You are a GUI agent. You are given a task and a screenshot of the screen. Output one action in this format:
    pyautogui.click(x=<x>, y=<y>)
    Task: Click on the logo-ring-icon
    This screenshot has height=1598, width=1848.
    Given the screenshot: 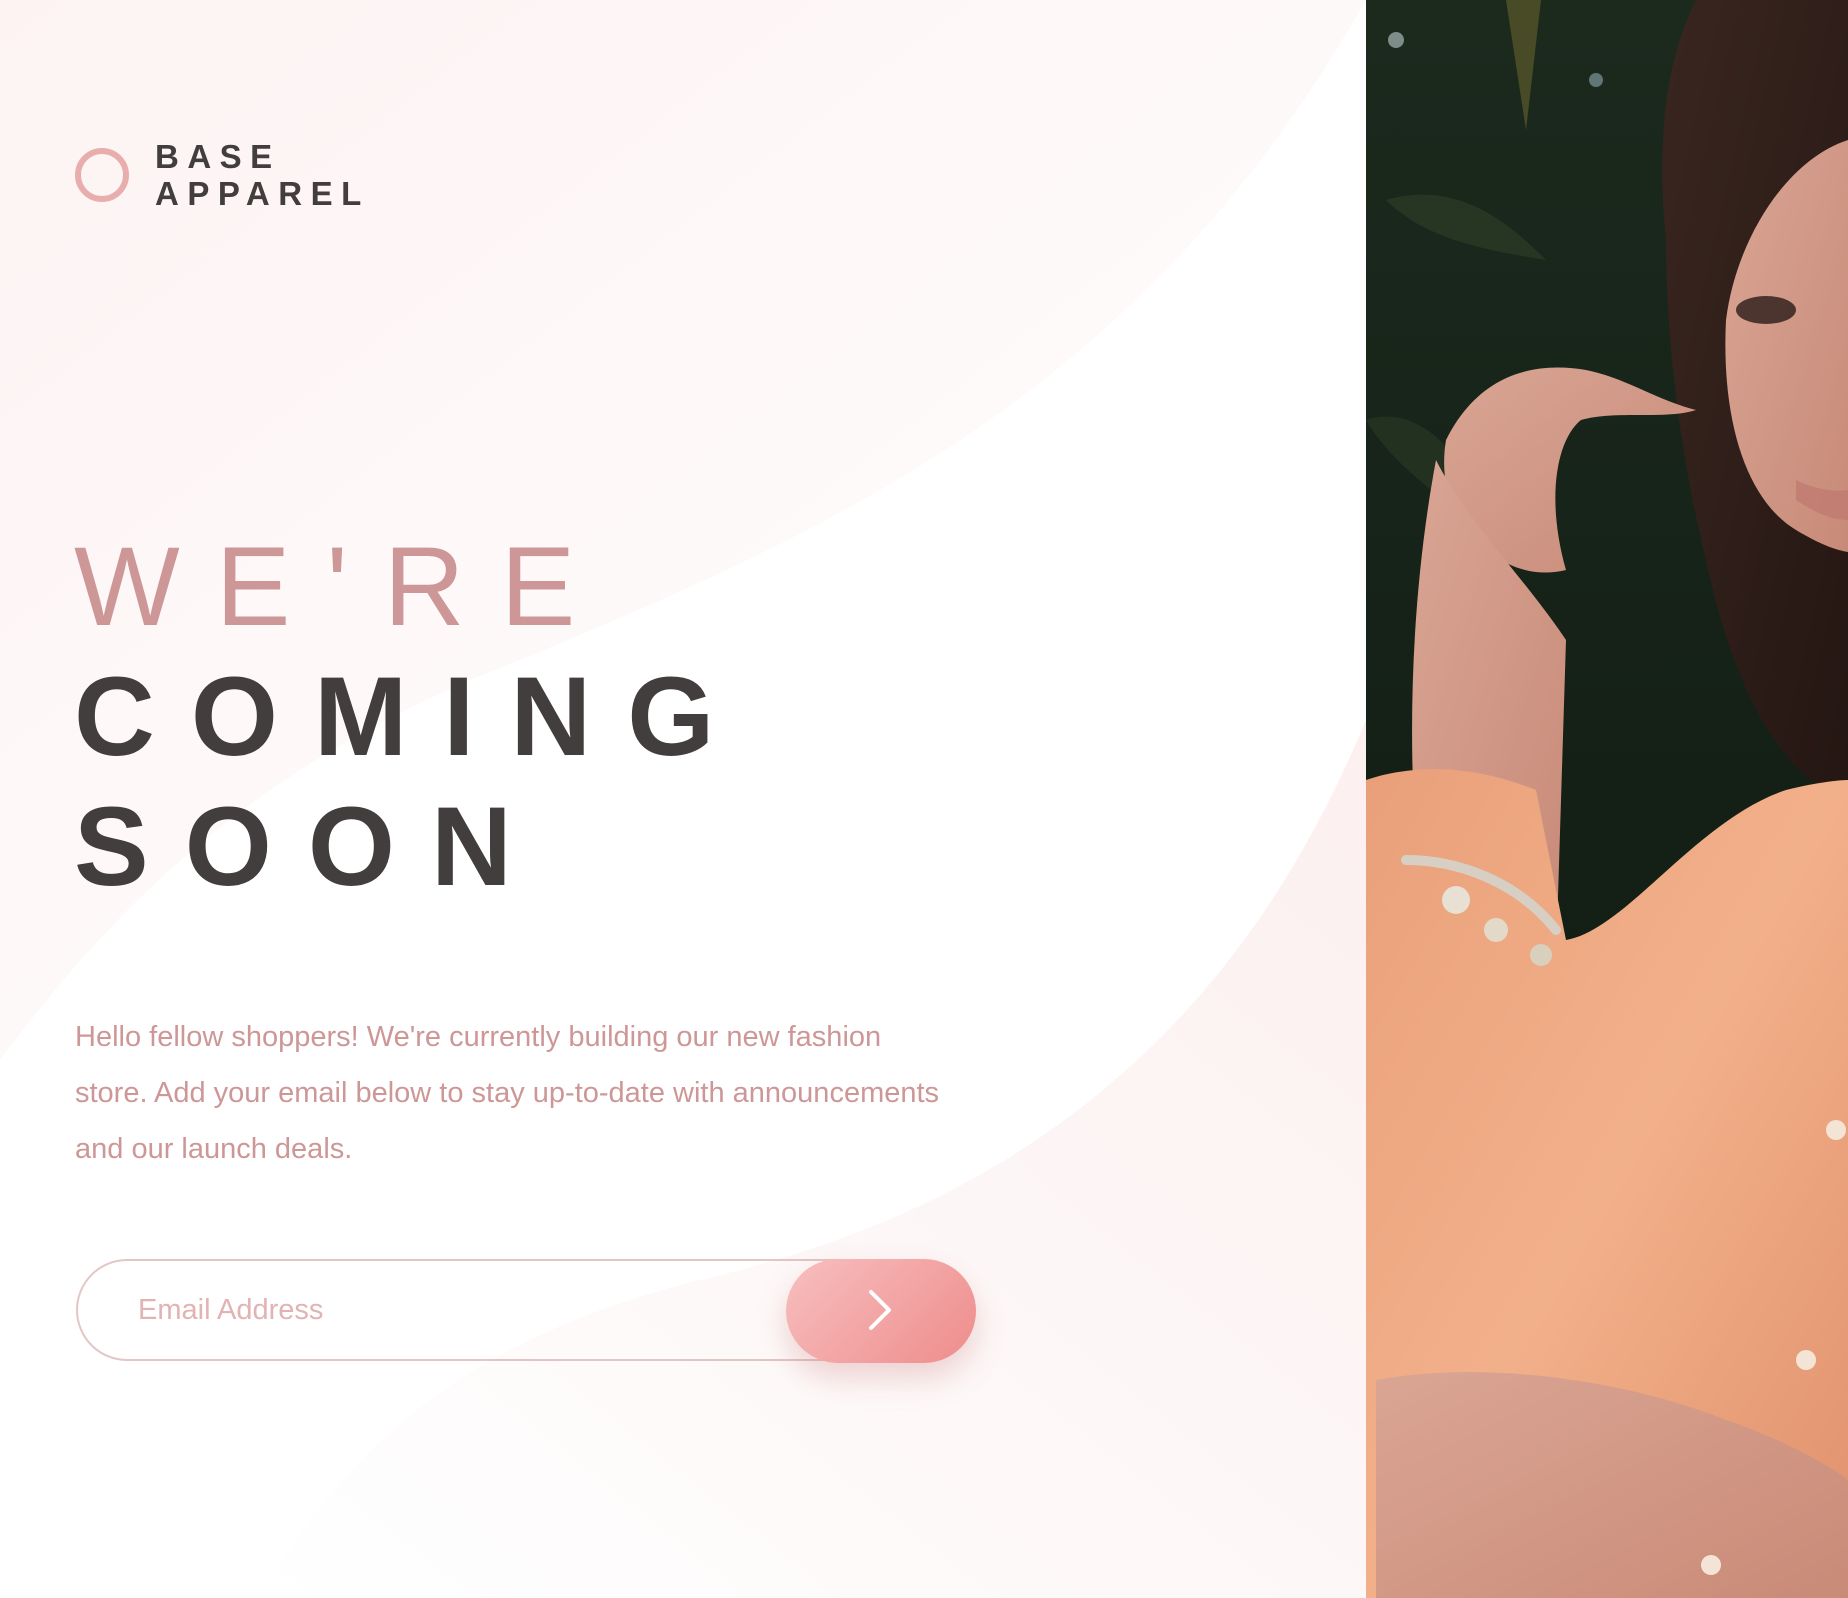 What is the action you would take?
    pyautogui.click(x=102, y=175)
    